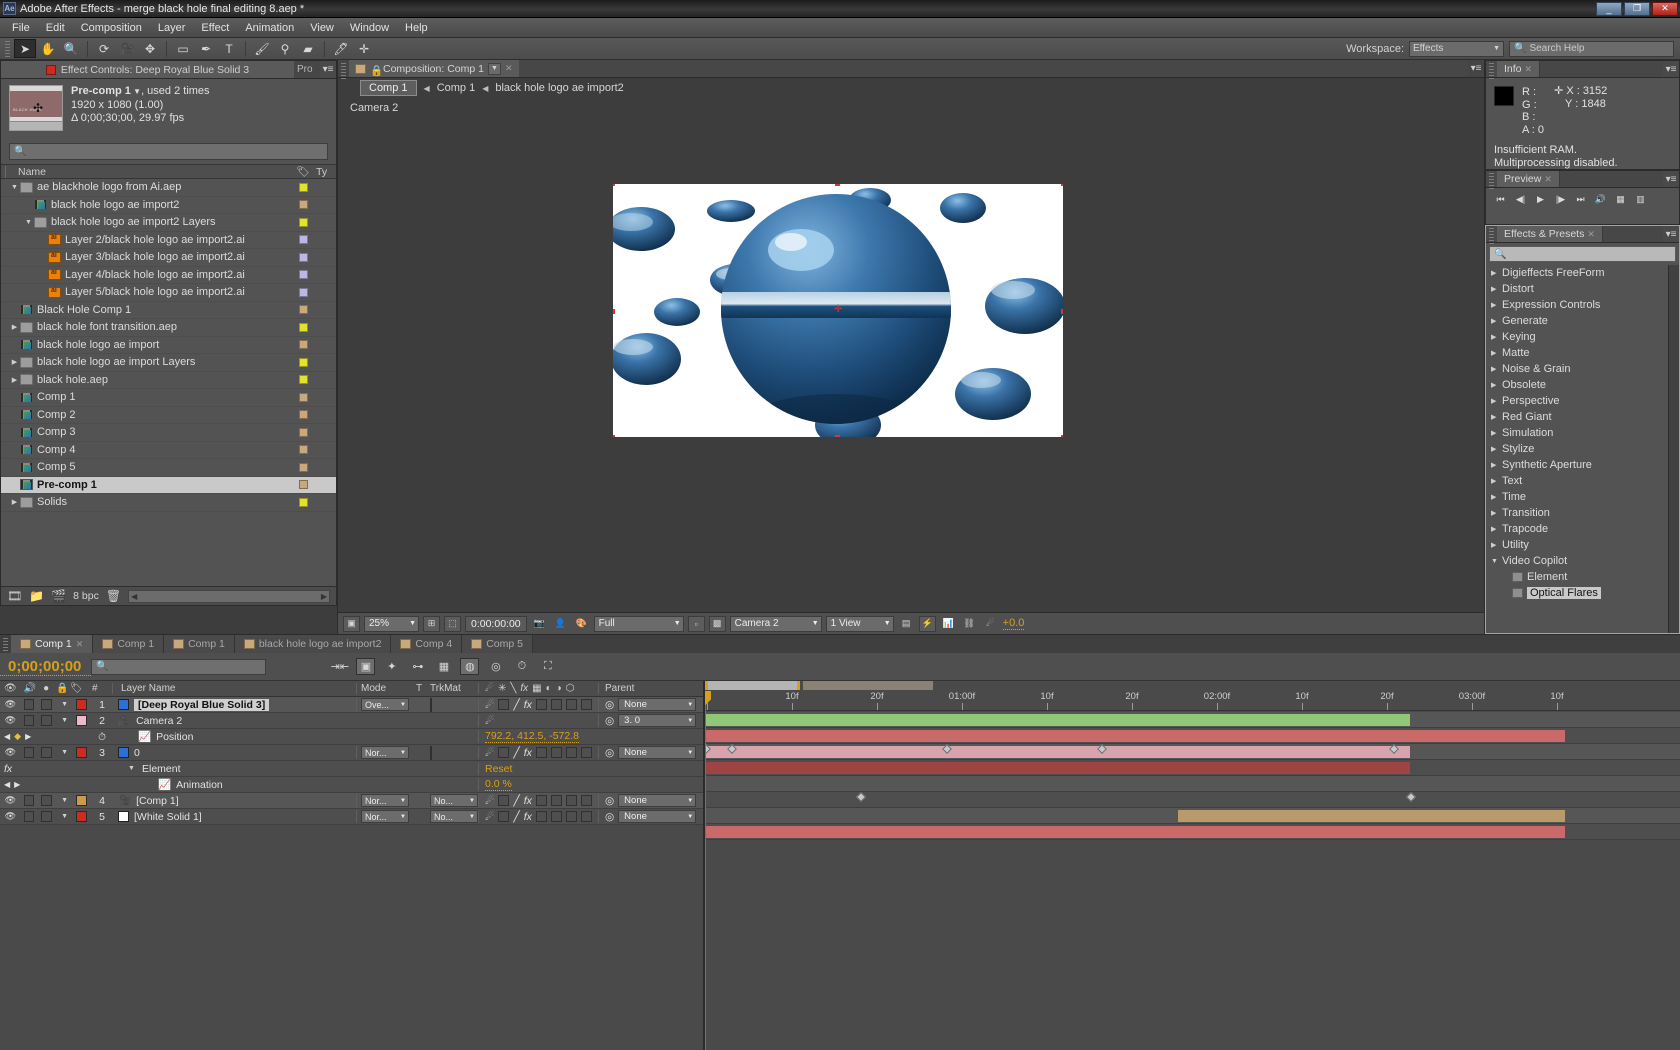  What do you see at coordinates (127, 48) in the screenshot?
I see `camera-tool: 🎥` at bounding box center [127, 48].